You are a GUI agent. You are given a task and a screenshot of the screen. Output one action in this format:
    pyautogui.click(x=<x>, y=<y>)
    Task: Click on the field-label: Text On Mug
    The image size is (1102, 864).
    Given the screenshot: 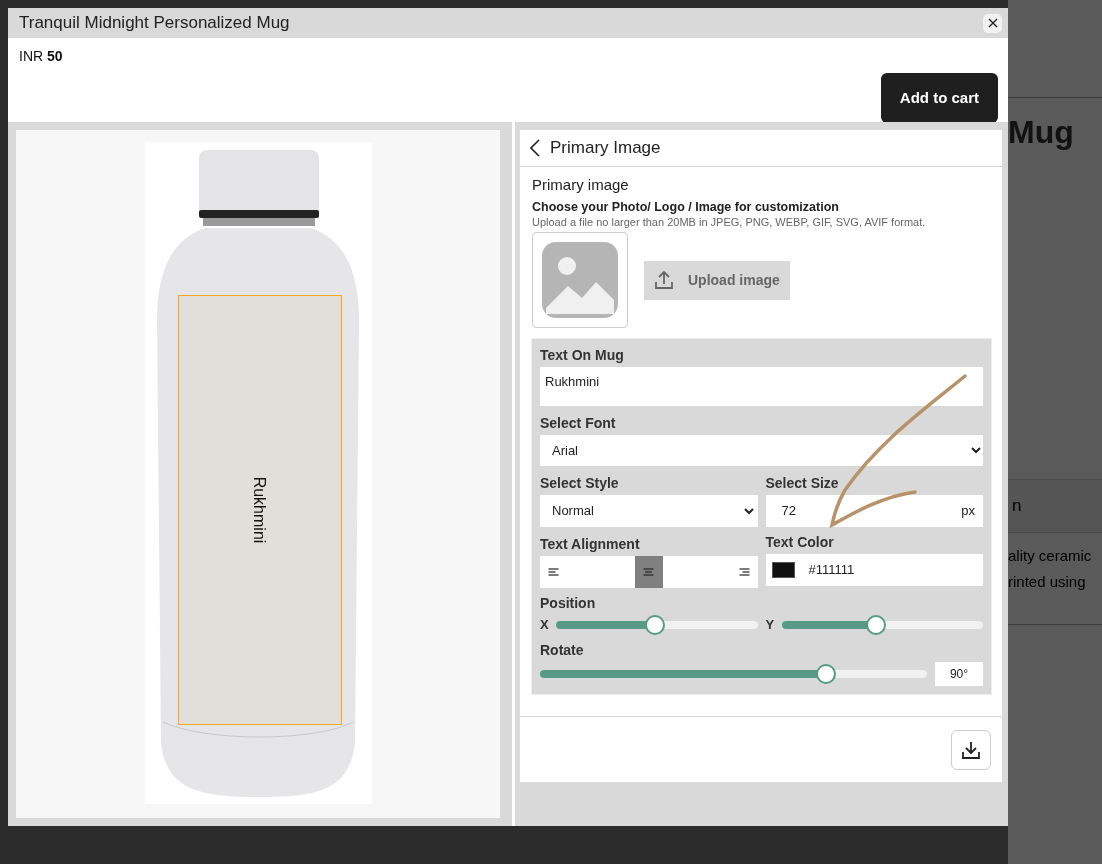 What is the action you would take?
    pyautogui.click(x=582, y=355)
    